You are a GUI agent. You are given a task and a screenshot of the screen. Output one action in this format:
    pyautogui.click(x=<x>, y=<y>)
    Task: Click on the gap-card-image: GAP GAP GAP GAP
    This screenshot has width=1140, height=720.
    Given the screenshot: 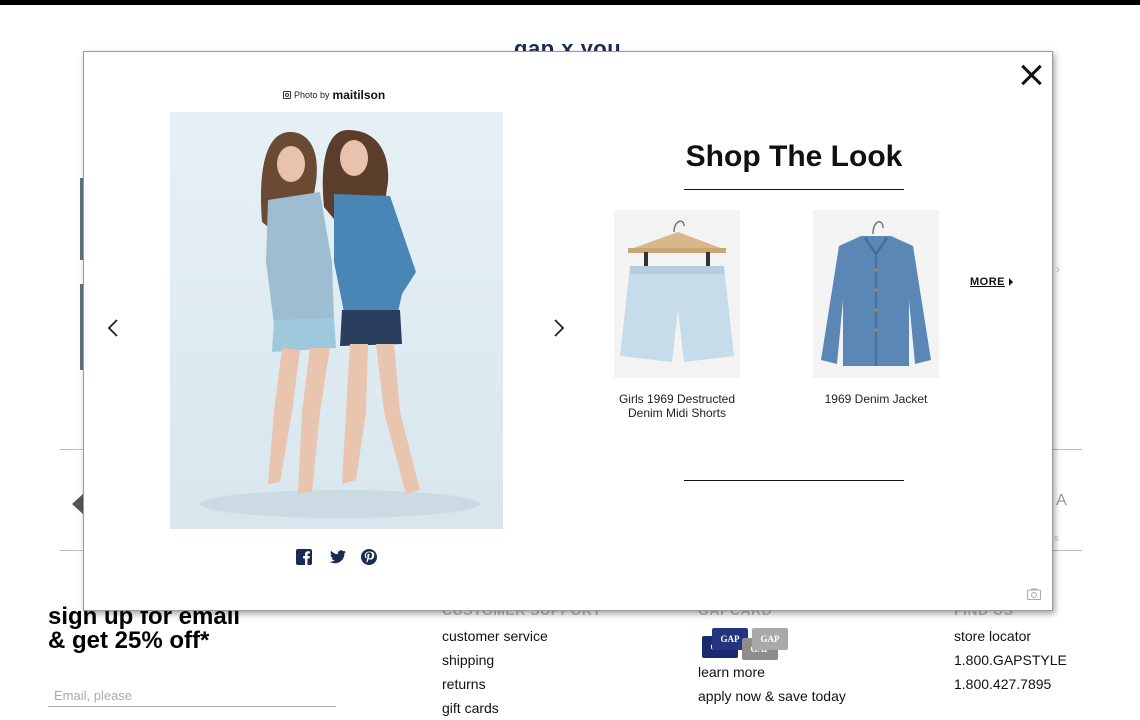 What is the action you would take?
    pyautogui.click(x=748, y=642)
    